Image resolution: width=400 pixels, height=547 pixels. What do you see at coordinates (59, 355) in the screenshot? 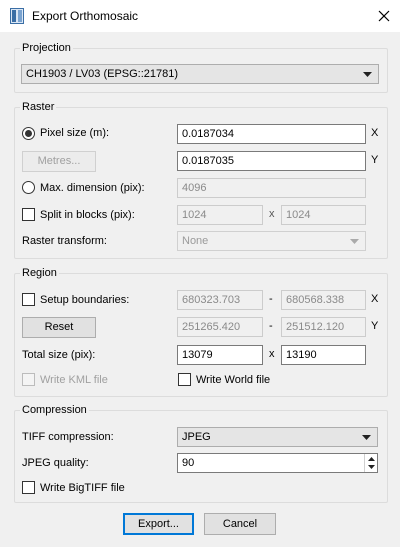
I see `total-size-label: Total size (pix):` at bounding box center [59, 355].